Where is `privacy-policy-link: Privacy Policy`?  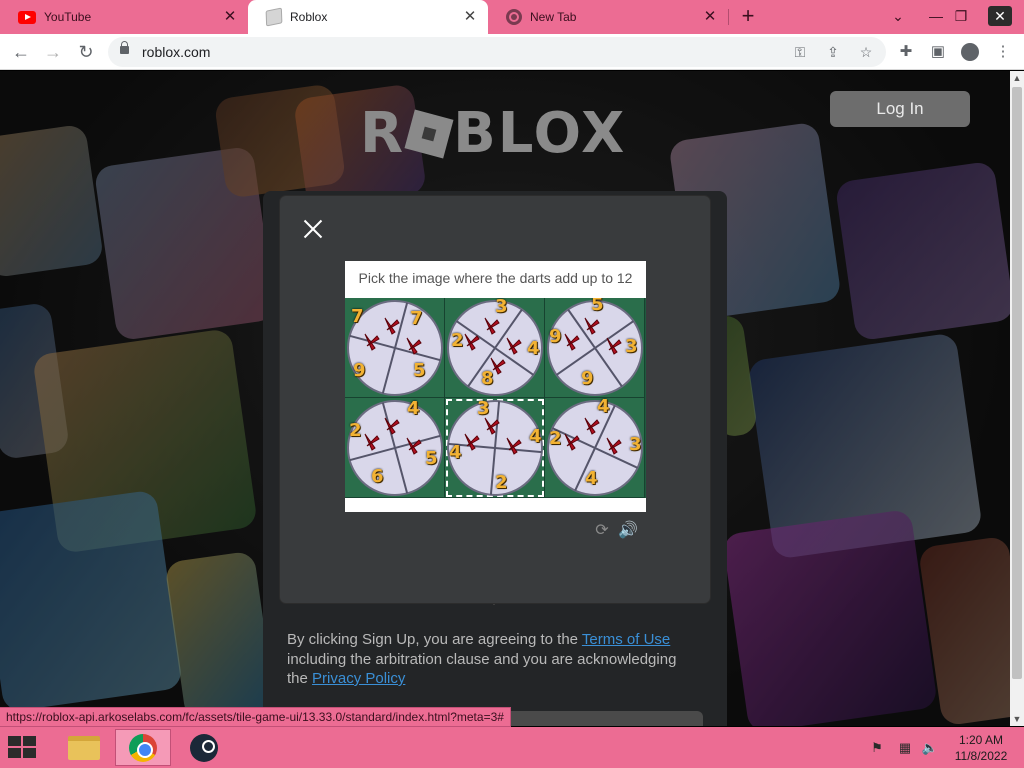 privacy-policy-link: Privacy Policy is located at coordinates (358, 678).